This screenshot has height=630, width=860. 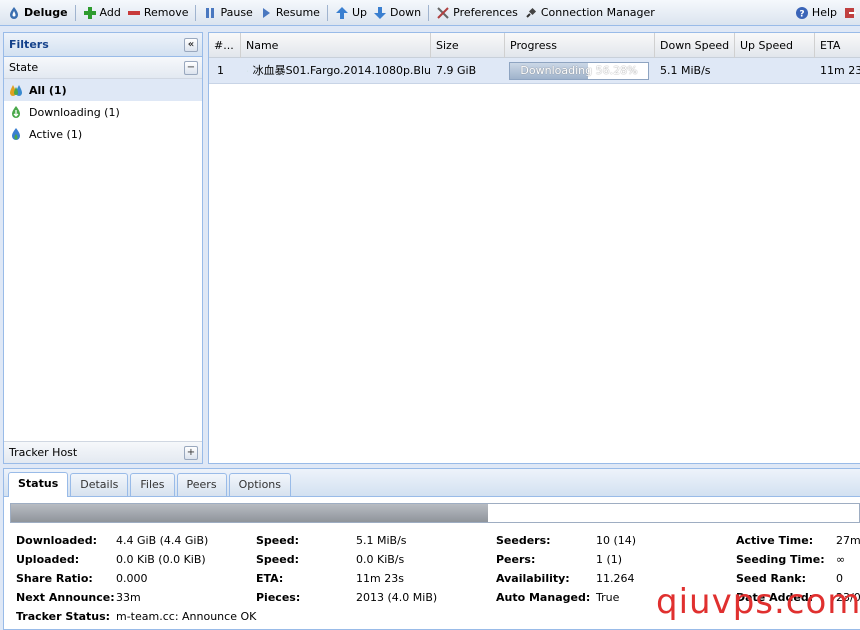 What do you see at coordinates (278, 597) in the screenshot?
I see `stat-pieces: Pieces:` at bounding box center [278, 597].